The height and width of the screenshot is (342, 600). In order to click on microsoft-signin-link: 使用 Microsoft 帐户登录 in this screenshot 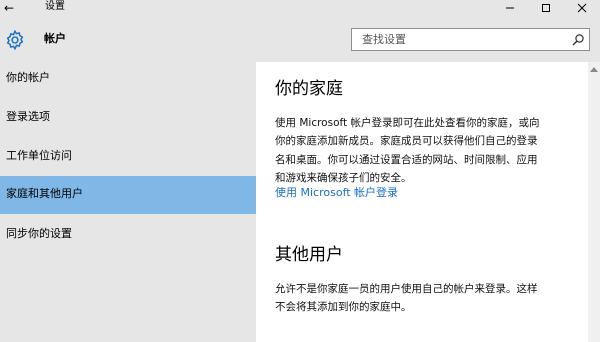, I will do `click(336, 193)`.